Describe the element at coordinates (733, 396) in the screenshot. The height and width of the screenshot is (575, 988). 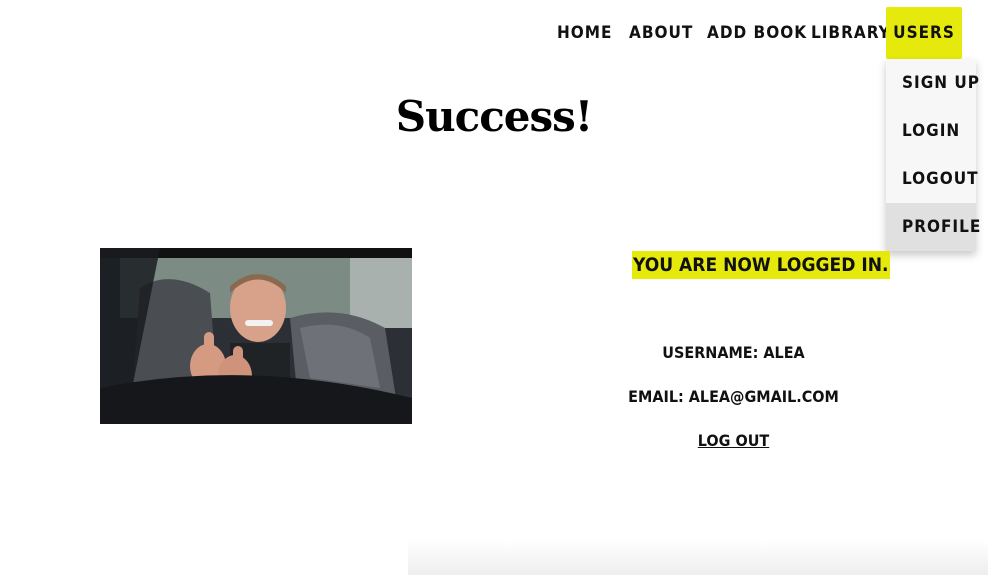
I see `email-text: EMAIL: ALEA@GMAIL.COM` at that location.